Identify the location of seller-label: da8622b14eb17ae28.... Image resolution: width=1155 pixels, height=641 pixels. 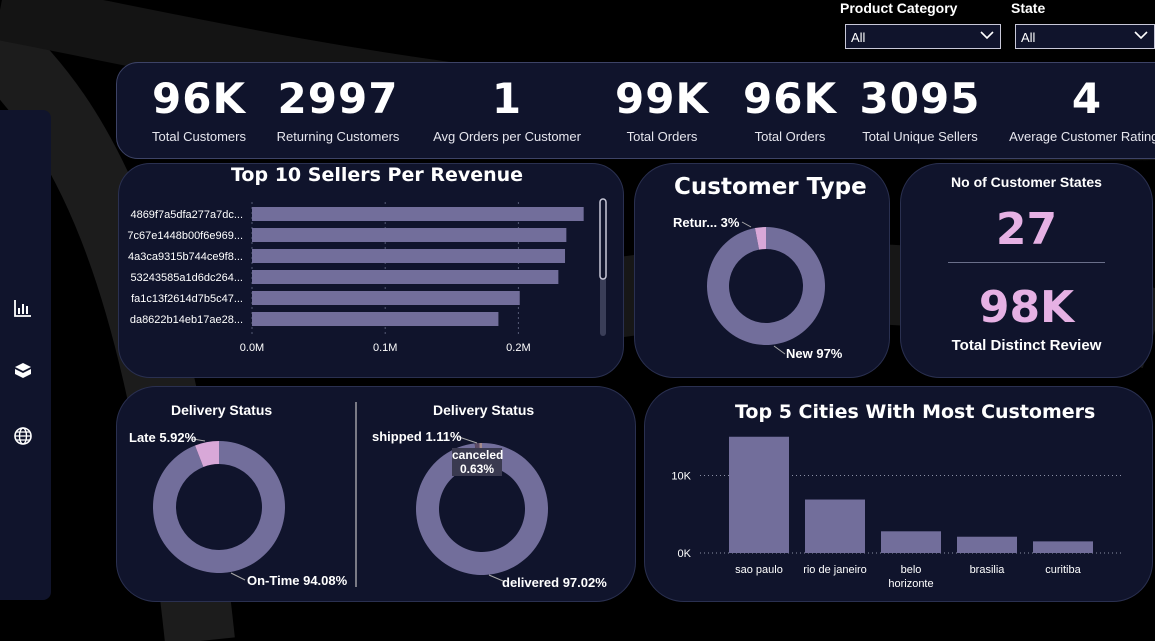
(186, 320).